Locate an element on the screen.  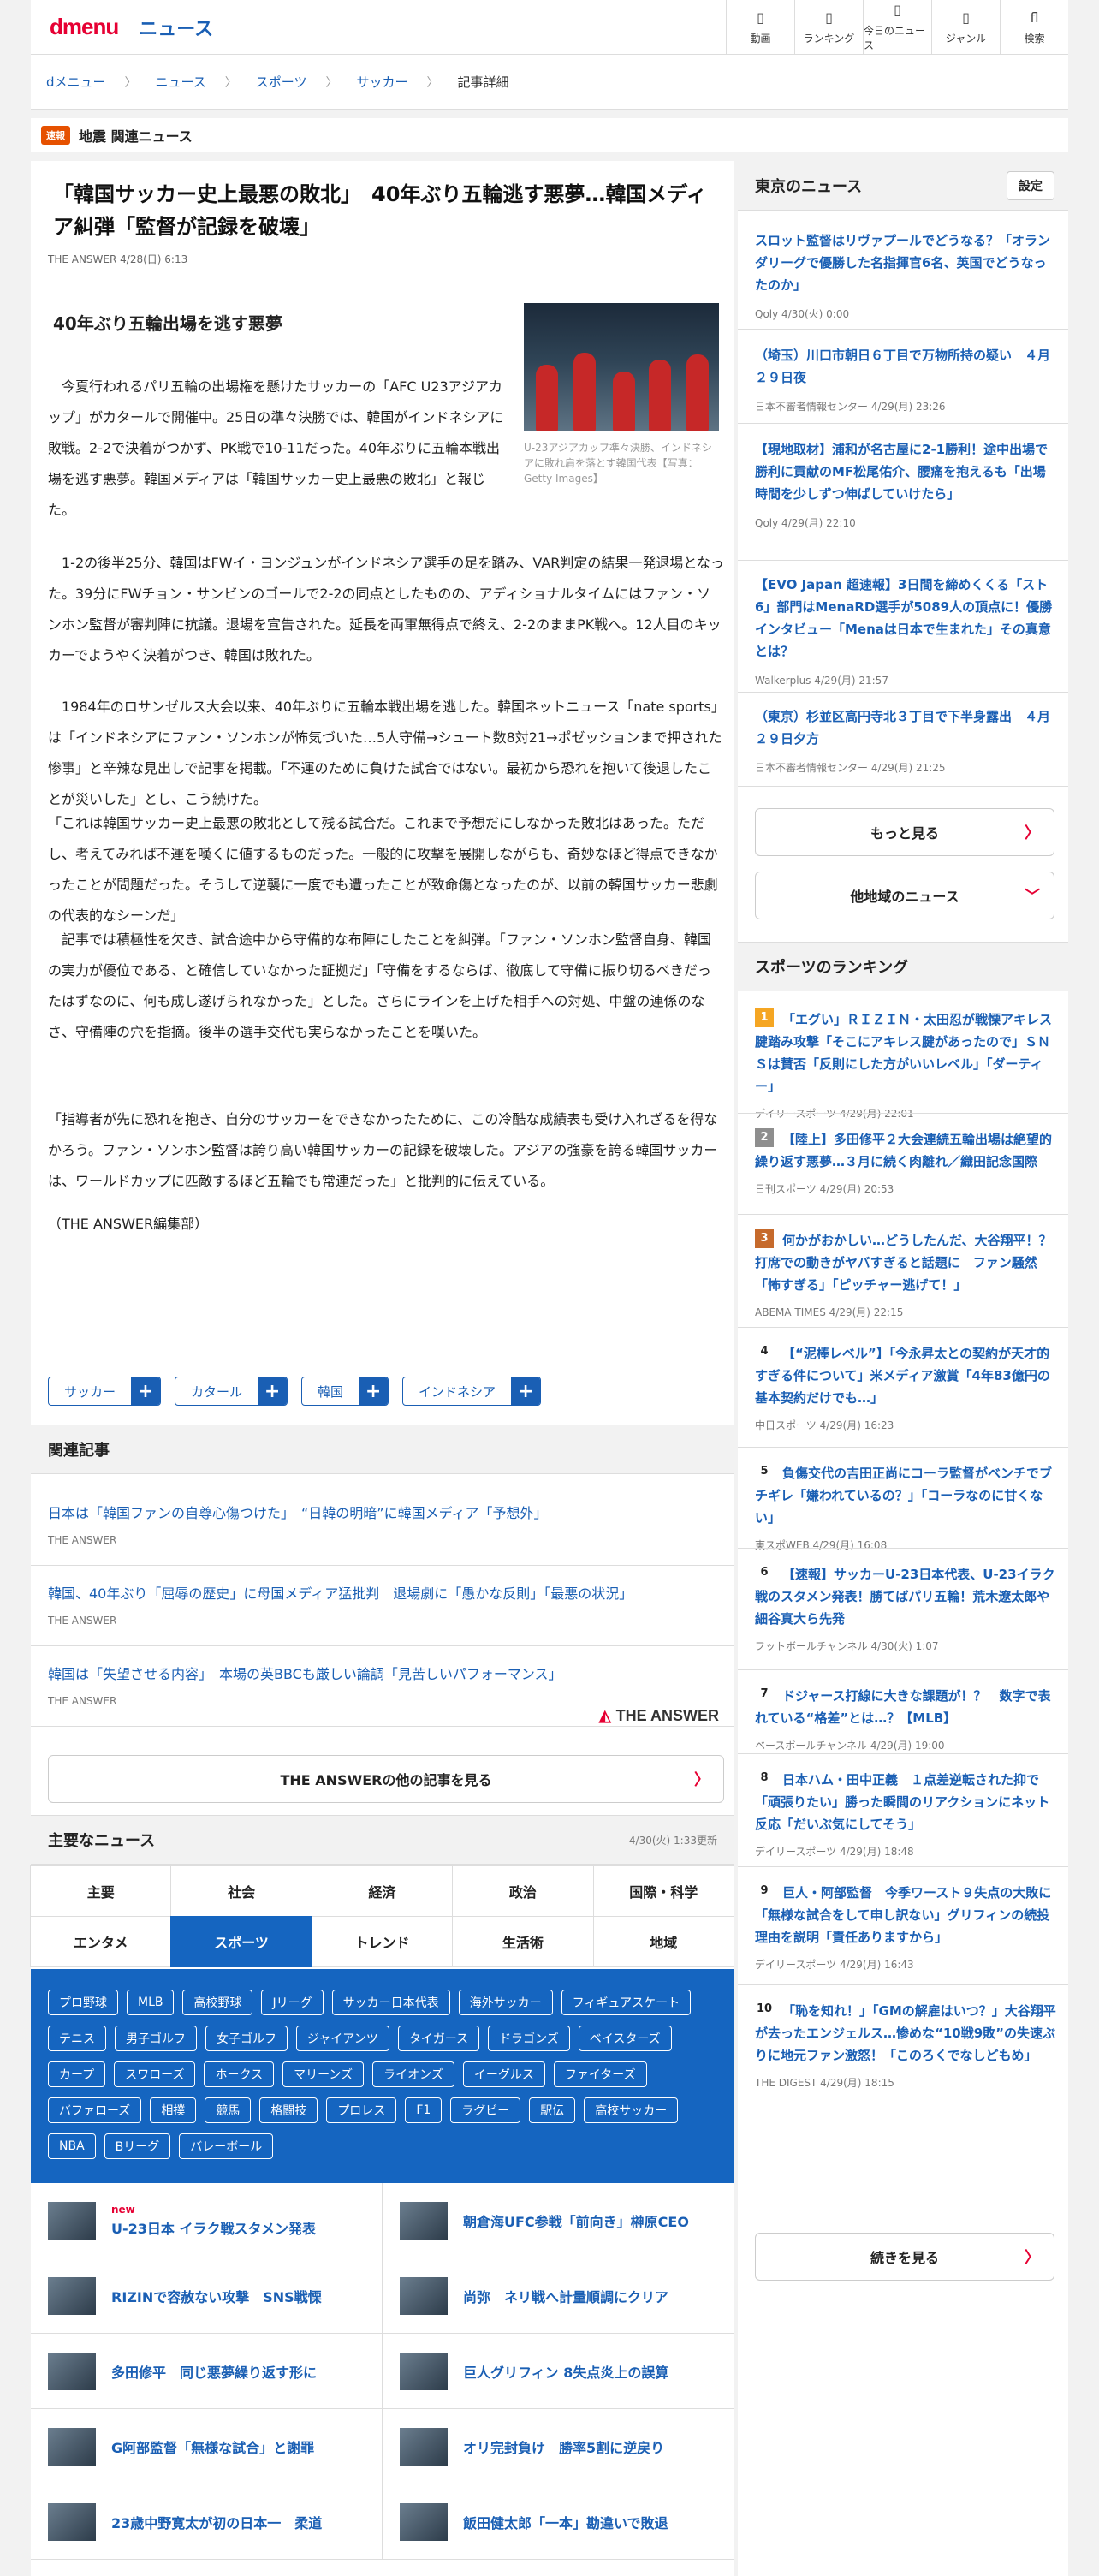
tab-region: 地域 is located at coordinates (663, 1941).